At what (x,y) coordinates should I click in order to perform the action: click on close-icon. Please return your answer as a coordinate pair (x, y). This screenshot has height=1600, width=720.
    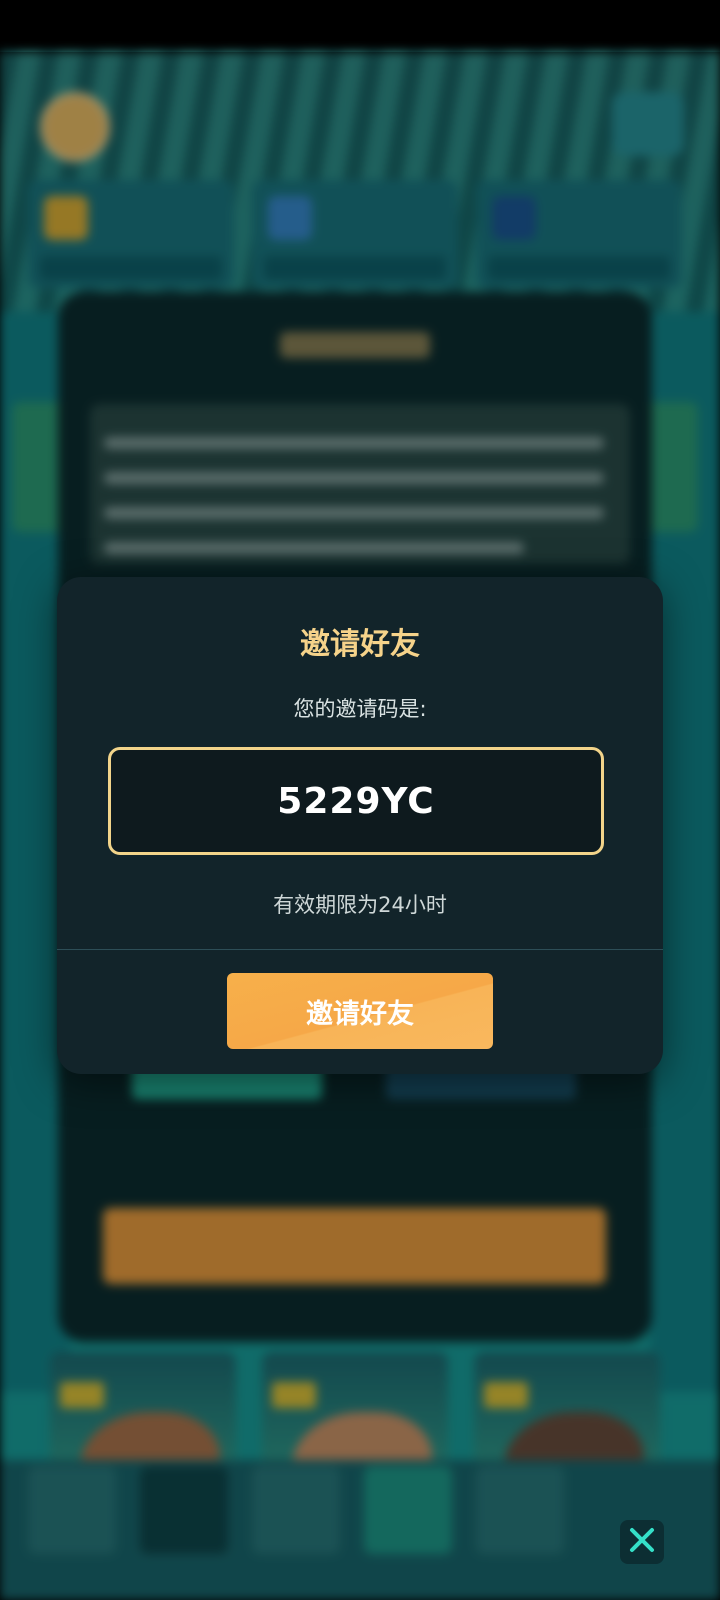
    Looking at the image, I should click on (642, 1542).